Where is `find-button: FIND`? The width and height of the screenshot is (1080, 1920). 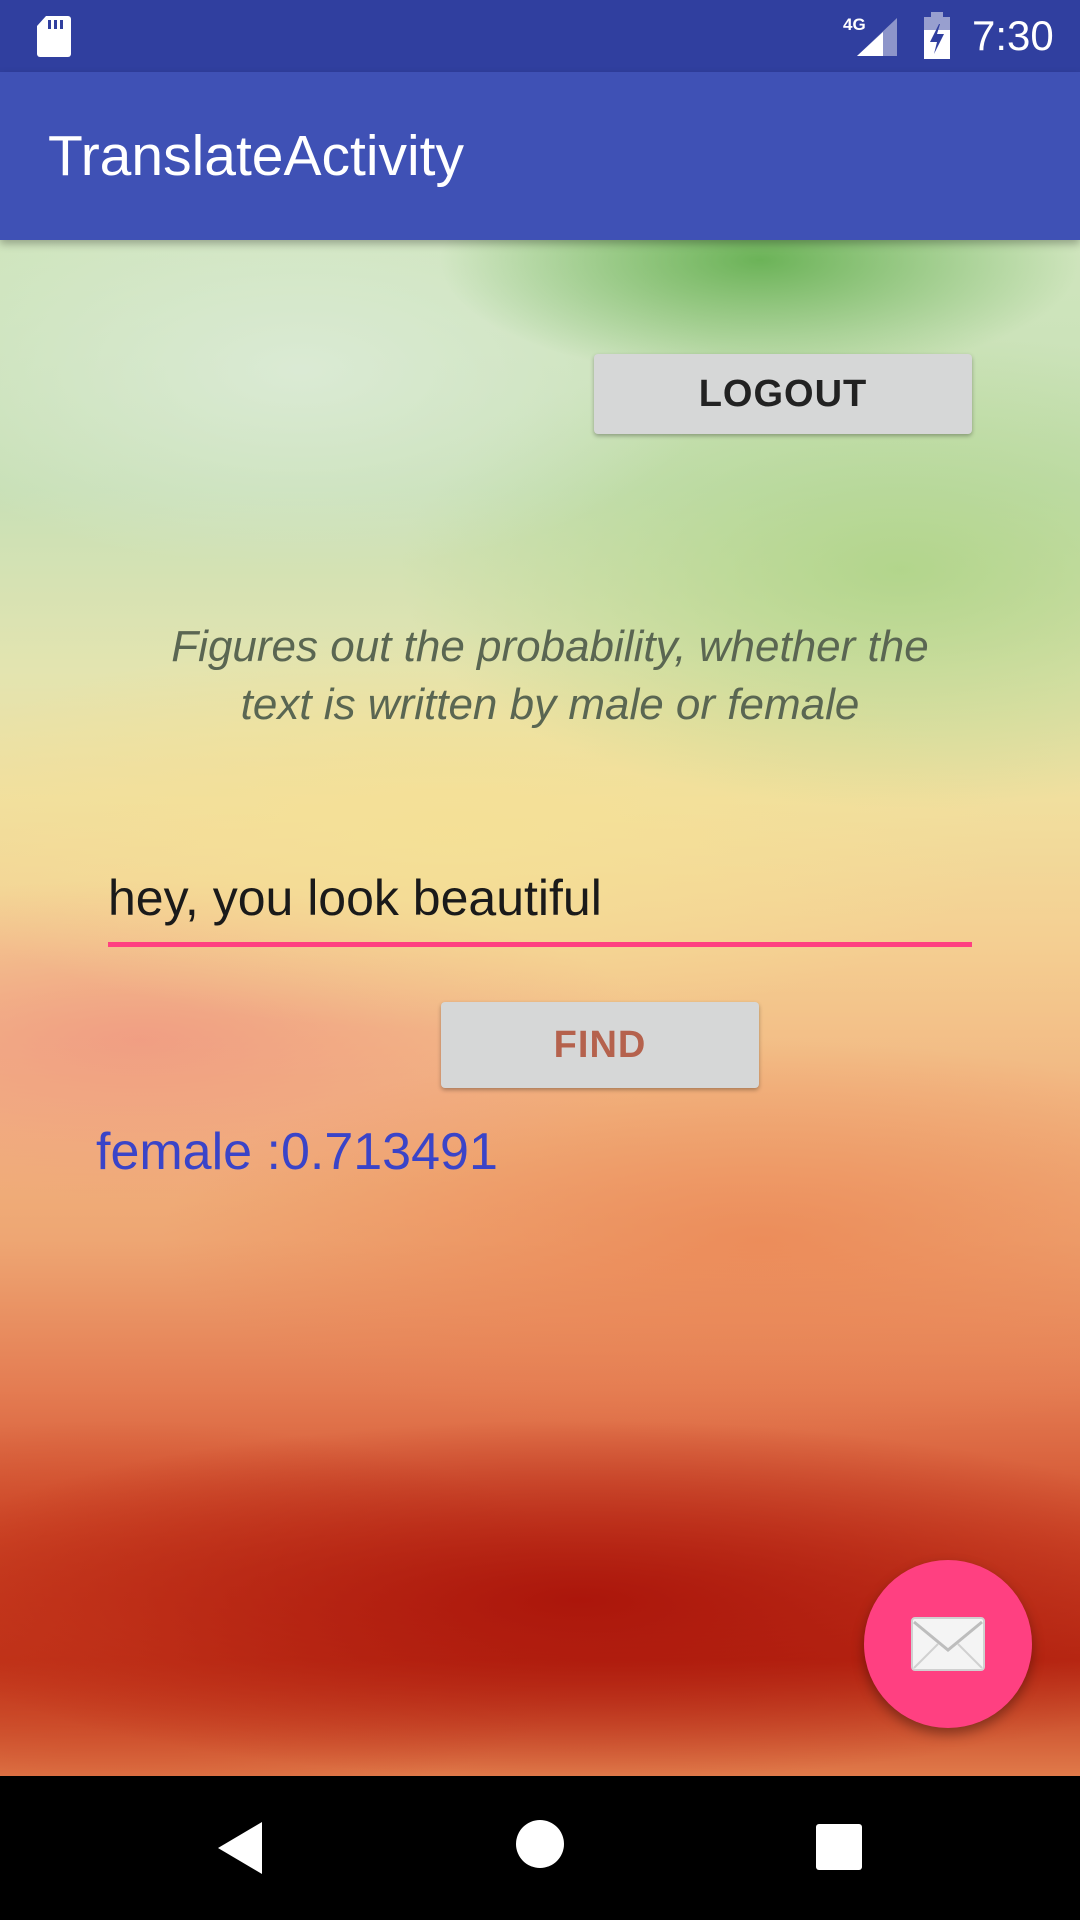
find-button: FIND is located at coordinates (600, 1045).